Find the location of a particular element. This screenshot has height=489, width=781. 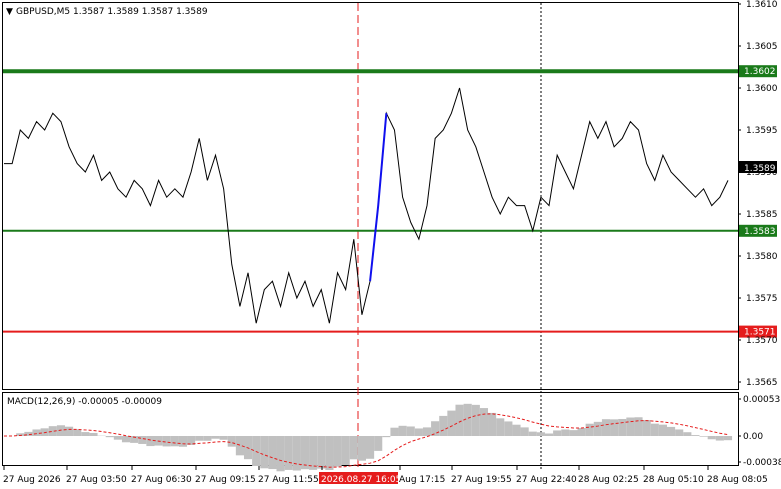

price-tick-label: 1.3570 is located at coordinates (762, 341).